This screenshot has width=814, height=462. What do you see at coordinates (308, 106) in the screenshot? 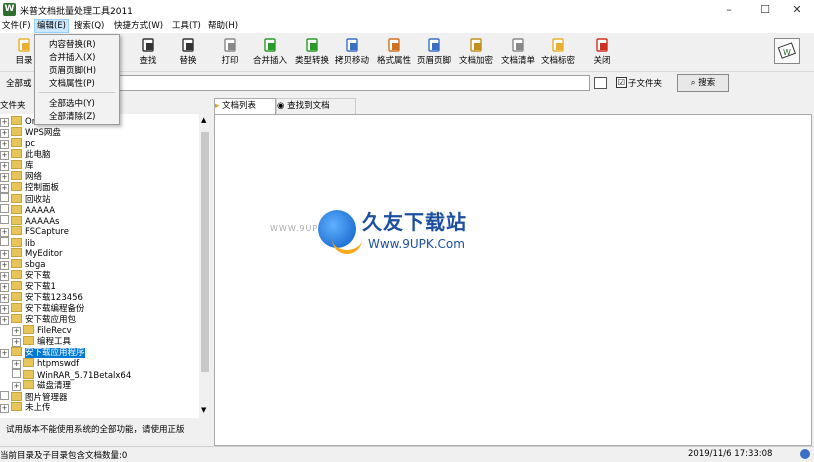
I see `tab-found-docs-label: 查找到文档` at bounding box center [308, 106].